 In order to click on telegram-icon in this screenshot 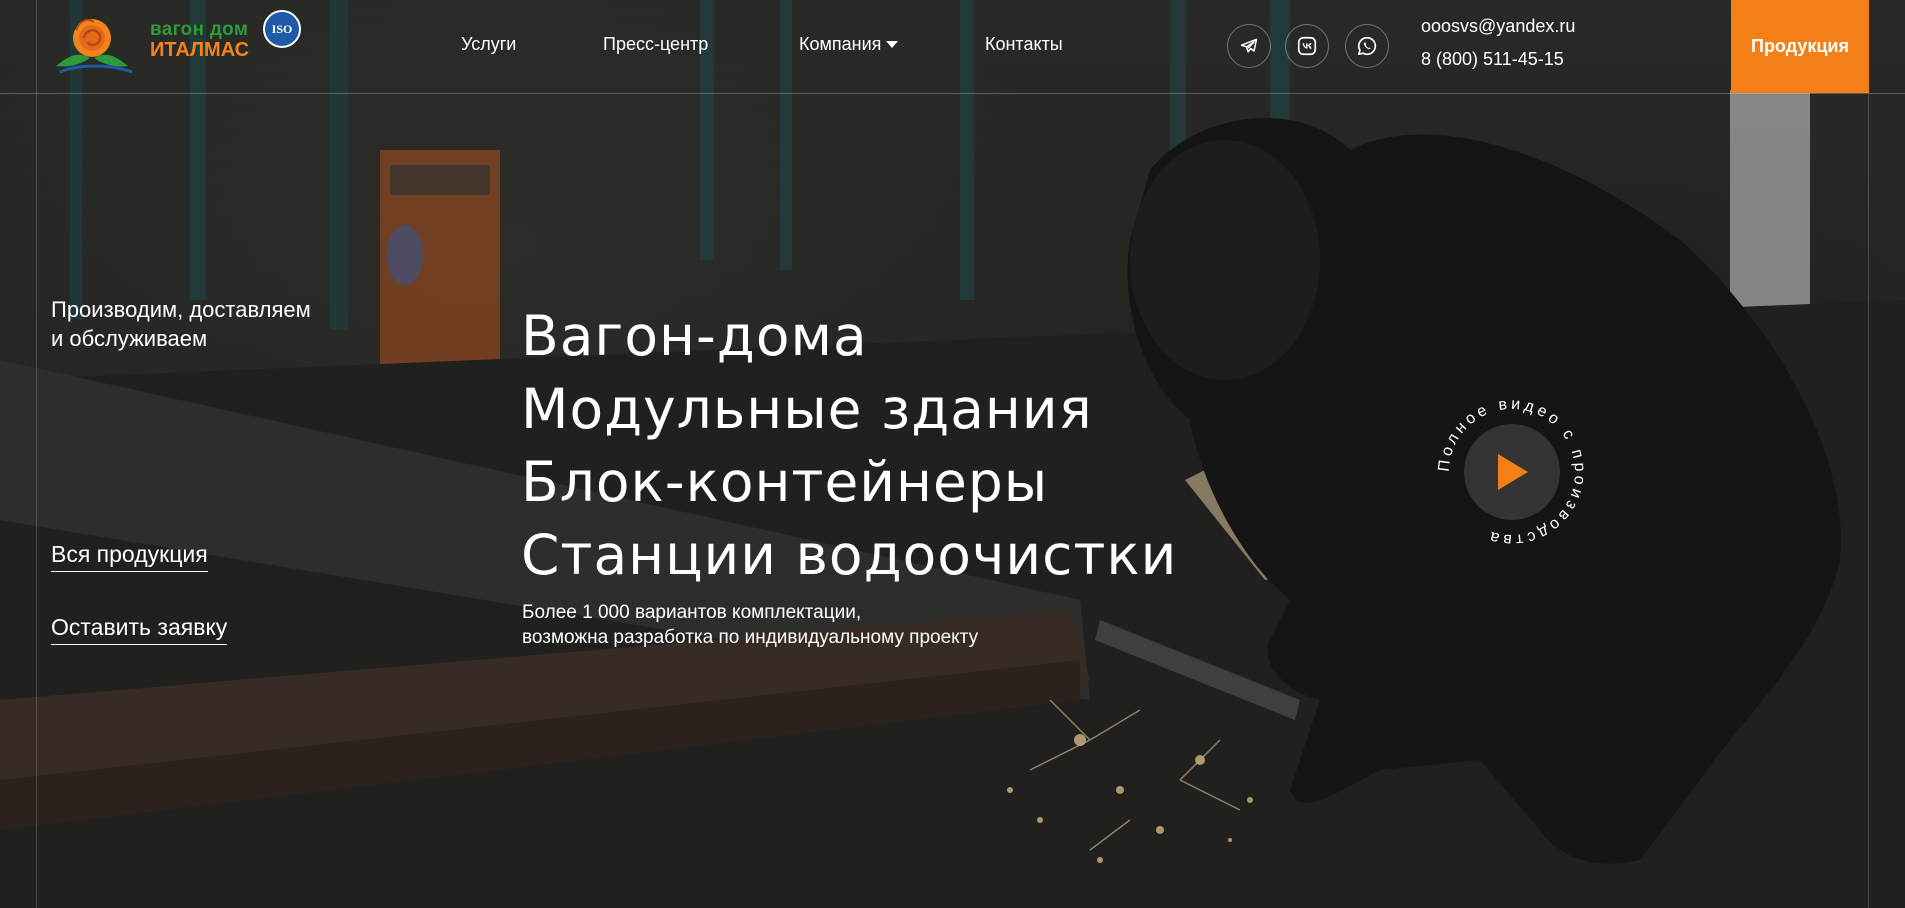, I will do `click(1249, 45)`.